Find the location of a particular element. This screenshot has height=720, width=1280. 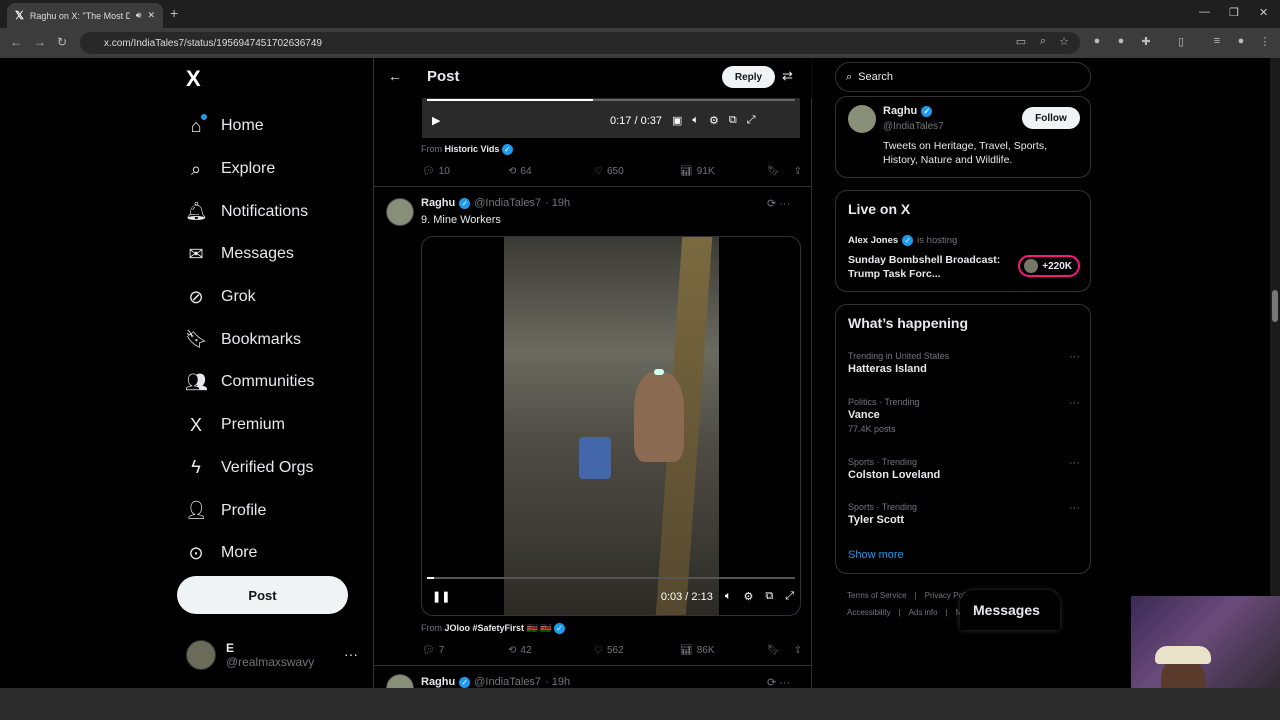

sidepanel-icon: ▯ is located at coordinates (1181, 42).